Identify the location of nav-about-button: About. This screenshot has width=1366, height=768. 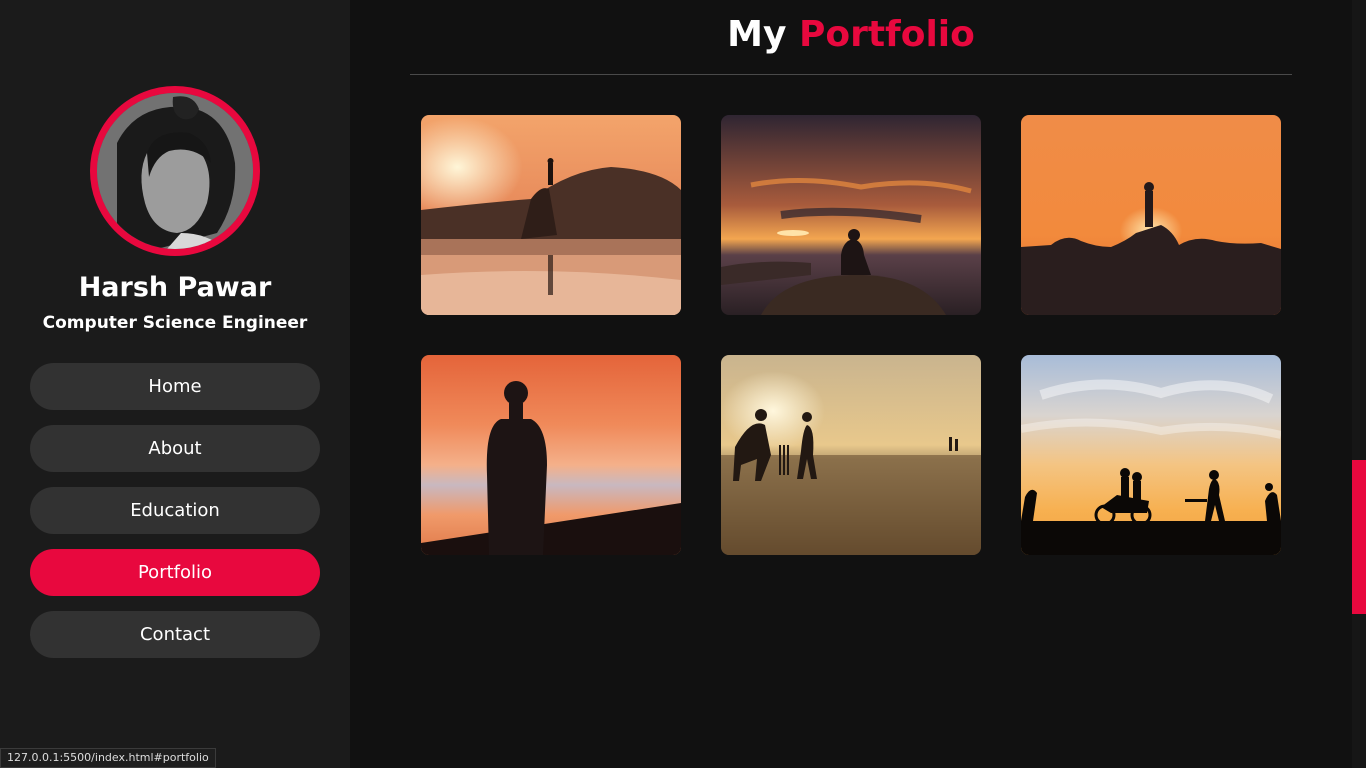
(175, 448).